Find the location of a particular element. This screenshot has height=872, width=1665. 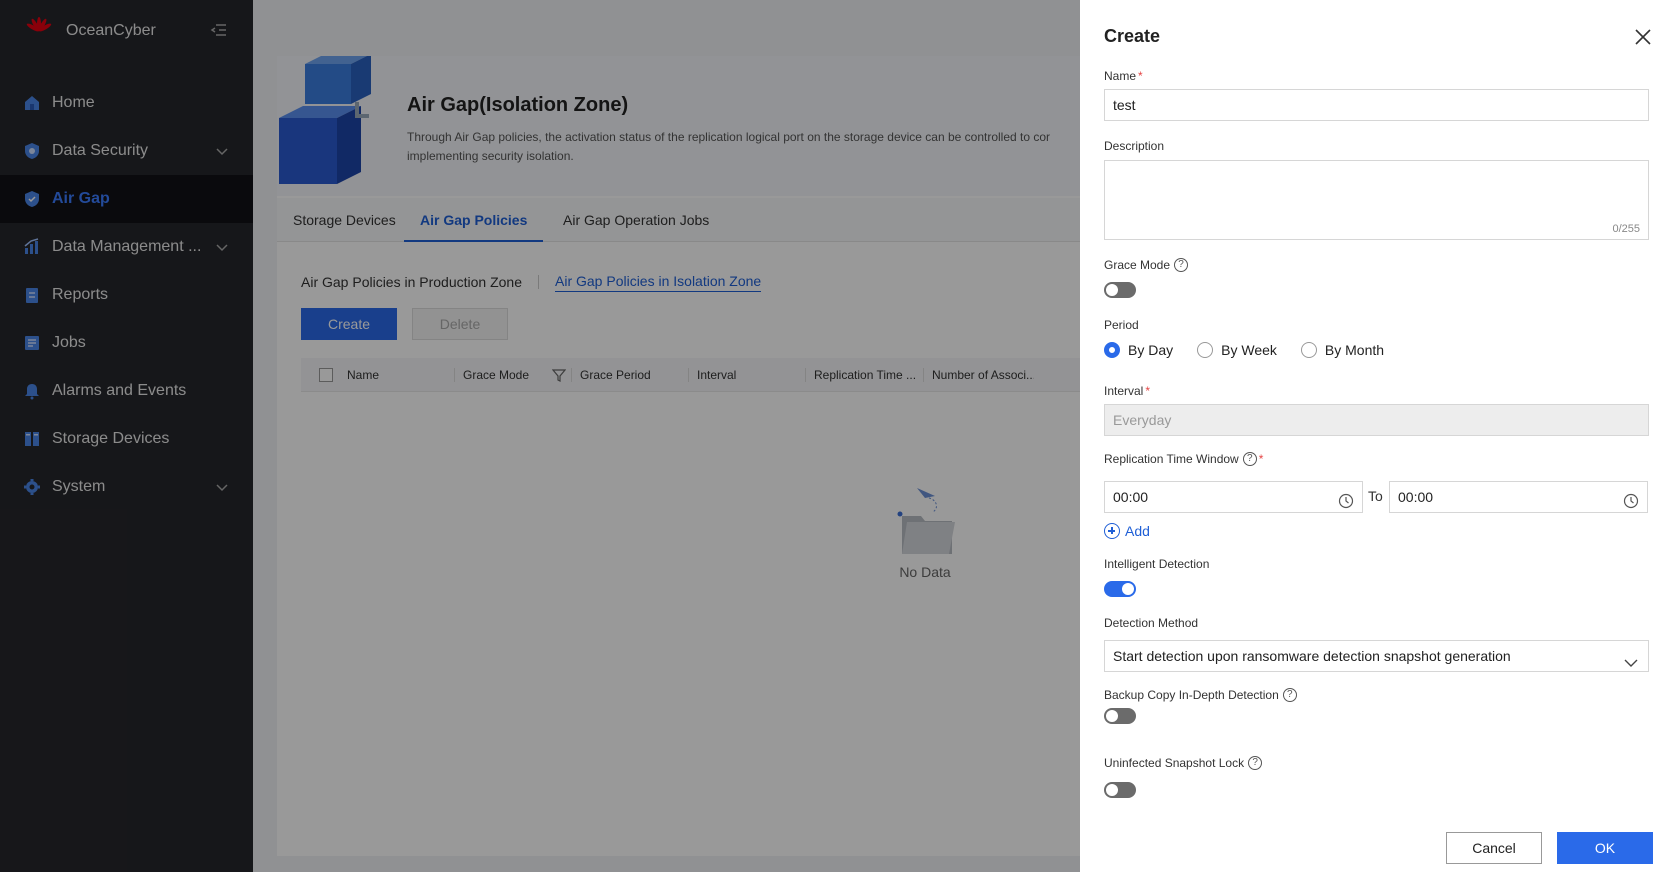

end-time-input: 00:00 is located at coordinates (1518, 497).